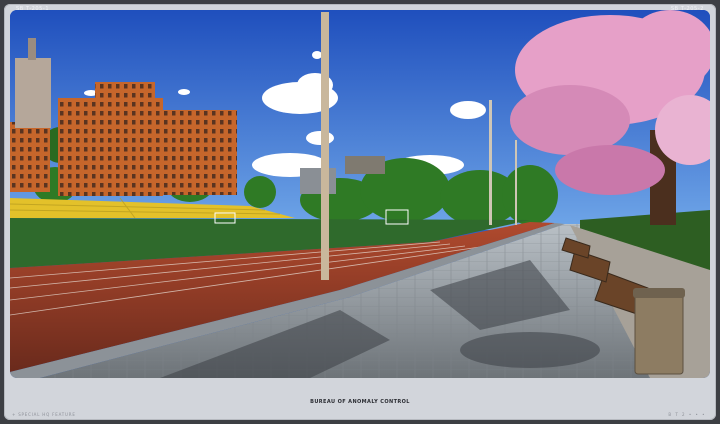  I want to click on trash-bin, so click(659, 333).